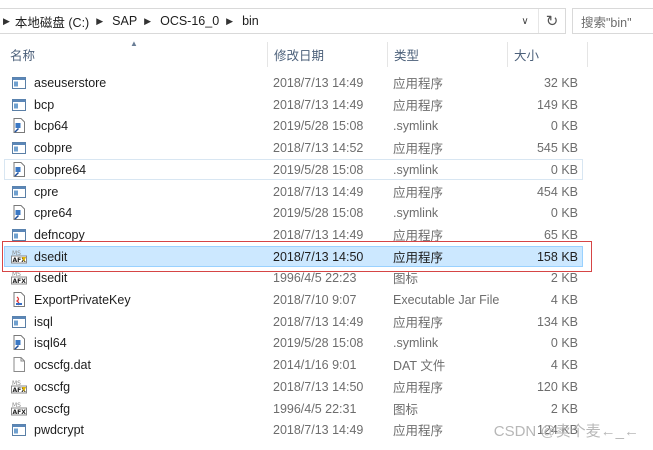 The image size is (653, 450). Describe the element at coordinates (189, 21) in the screenshot. I see `breadcrumb-ocs-16-0: OCS-16_0` at that location.